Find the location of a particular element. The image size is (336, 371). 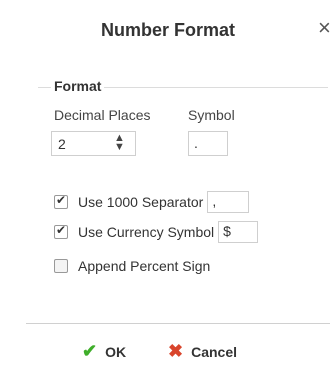

spinner-arrows-icon: ▲ ▼ is located at coordinates (119, 143).